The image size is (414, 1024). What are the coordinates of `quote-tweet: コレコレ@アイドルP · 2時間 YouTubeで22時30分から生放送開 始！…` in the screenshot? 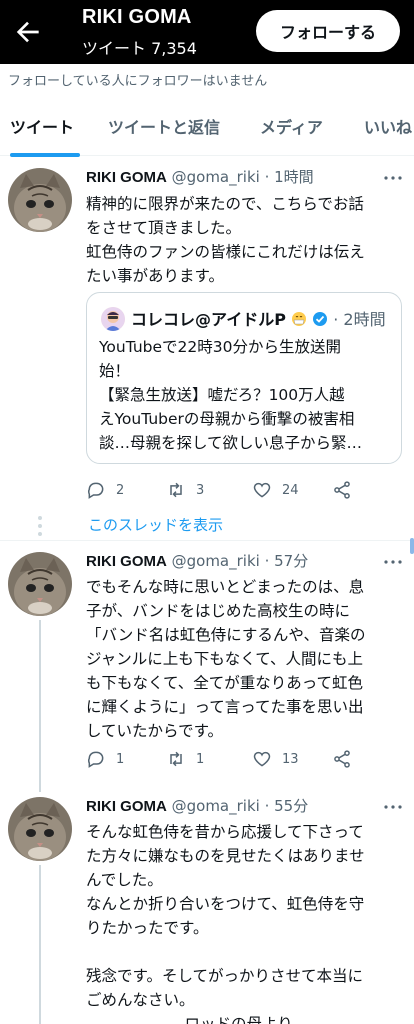 It's located at (244, 378).